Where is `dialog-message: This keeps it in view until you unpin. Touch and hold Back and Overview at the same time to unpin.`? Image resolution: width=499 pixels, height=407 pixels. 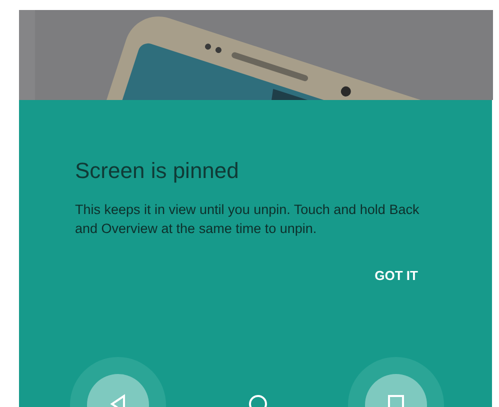 dialog-message: This keeps it in view until you unpin. Touch and hold Back and Overview at the same time to unpin. is located at coordinates (247, 219).